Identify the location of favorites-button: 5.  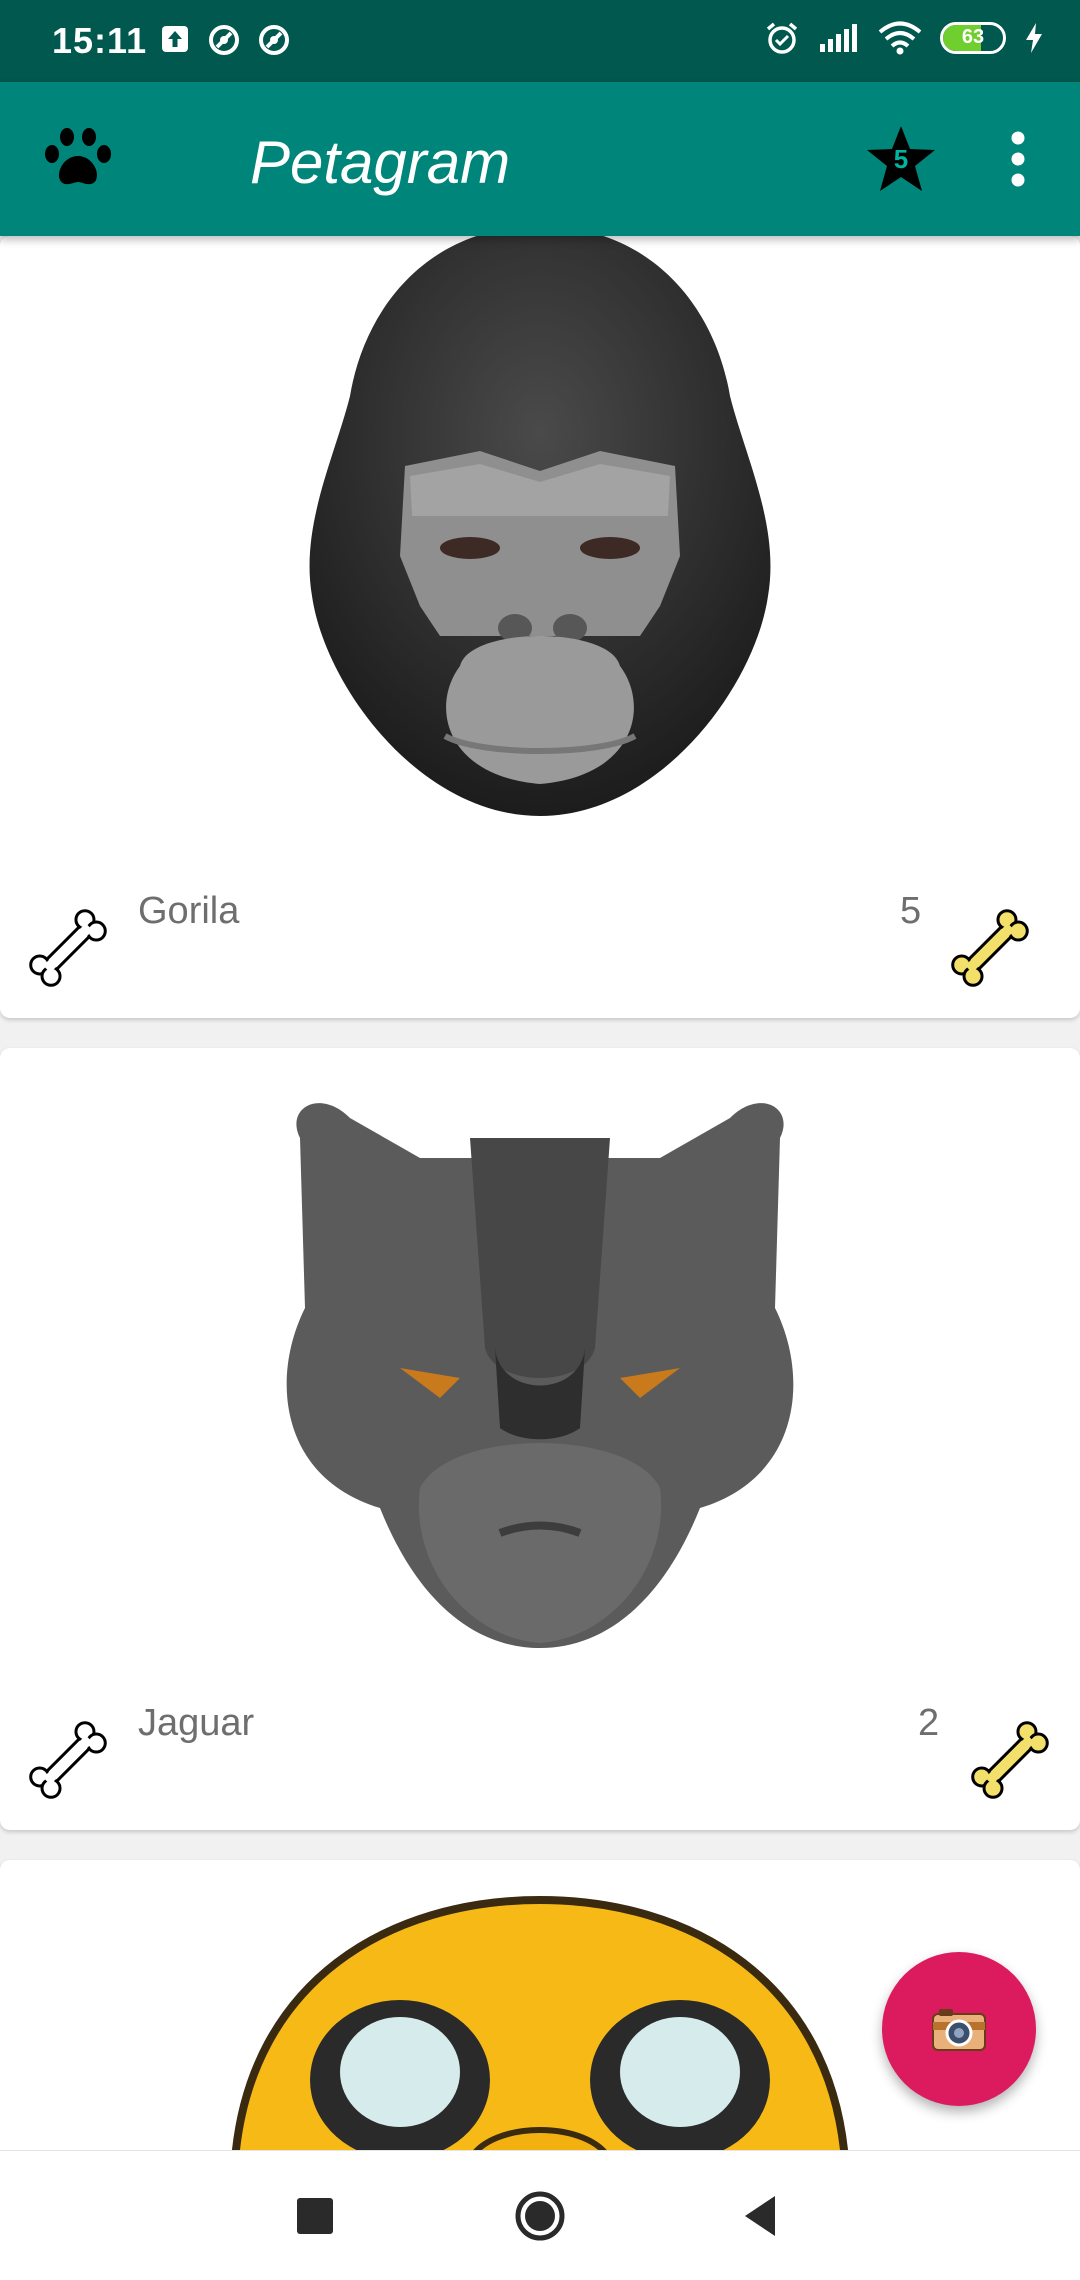
(901, 159).